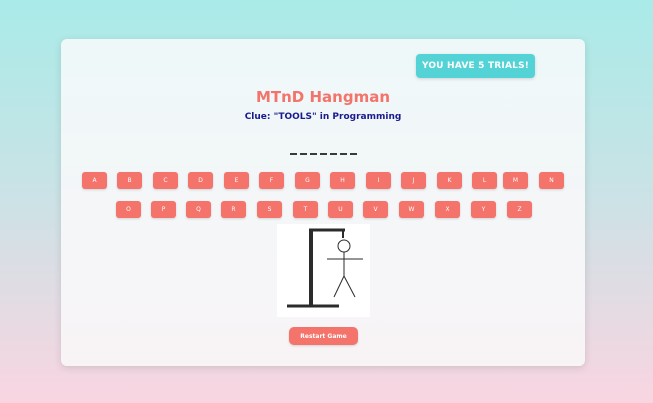 Image resolution: width=653 pixels, height=403 pixels. I want to click on key-c: C, so click(165, 180).